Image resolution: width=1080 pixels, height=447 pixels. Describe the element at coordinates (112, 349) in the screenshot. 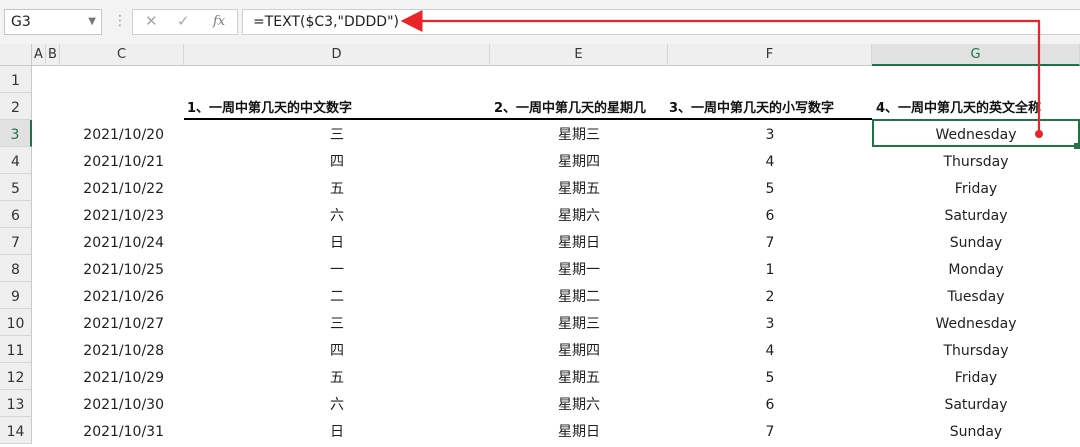

I see `cell-date: 2021/10/28` at that location.